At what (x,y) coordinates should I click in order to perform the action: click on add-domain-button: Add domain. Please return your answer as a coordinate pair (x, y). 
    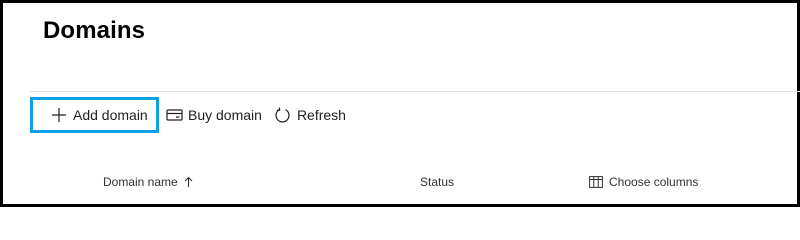
    Looking at the image, I should click on (94, 115).